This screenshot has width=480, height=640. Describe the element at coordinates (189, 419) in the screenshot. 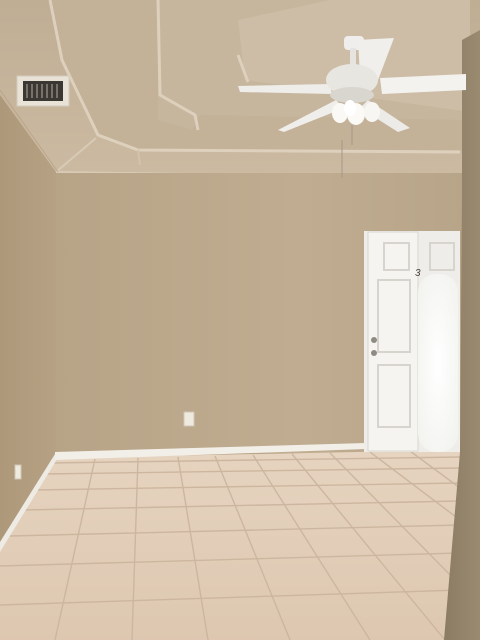

I see `wall-outlet` at that location.